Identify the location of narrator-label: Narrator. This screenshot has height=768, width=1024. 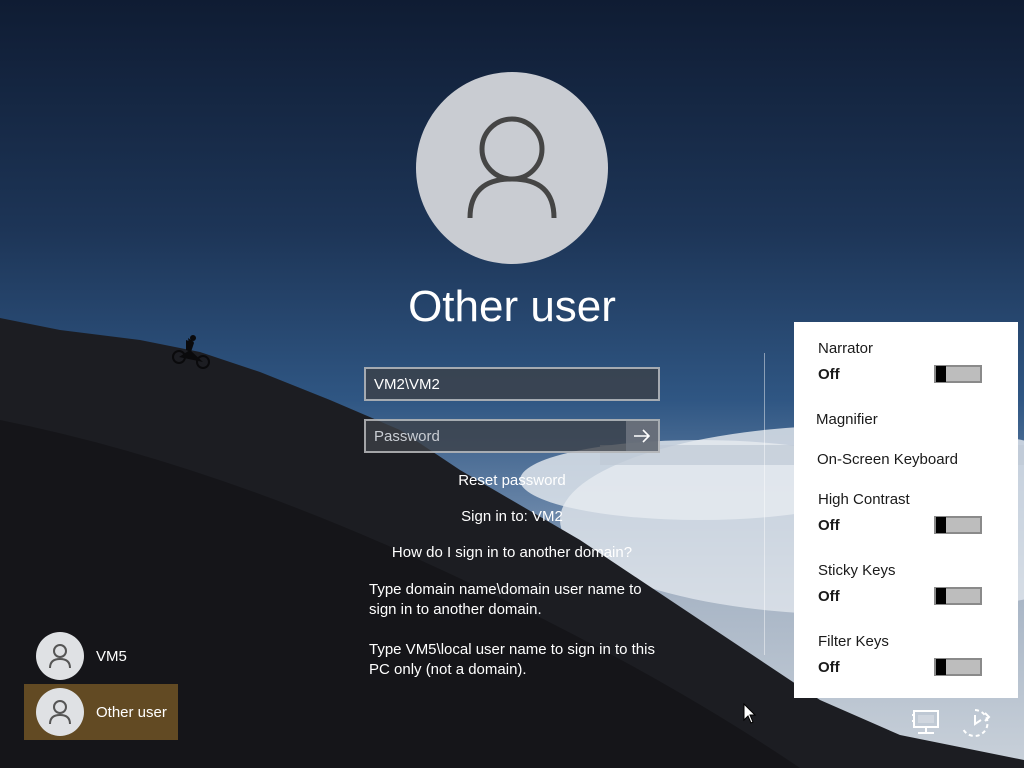
(846, 348).